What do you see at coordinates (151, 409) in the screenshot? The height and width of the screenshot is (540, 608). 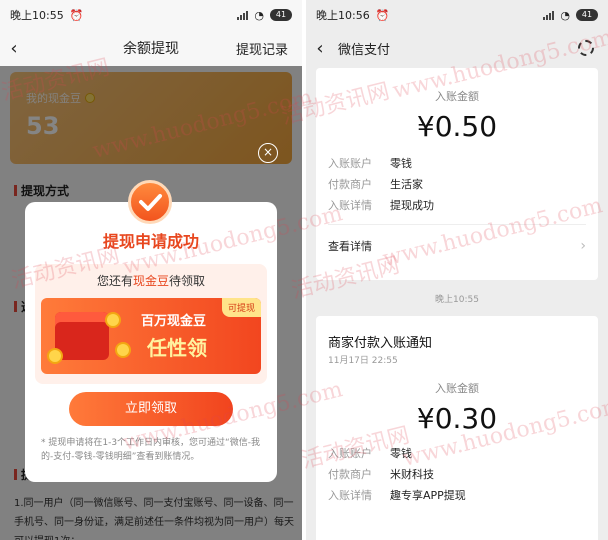 I see `claim-button: 立即领取` at bounding box center [151, 409].